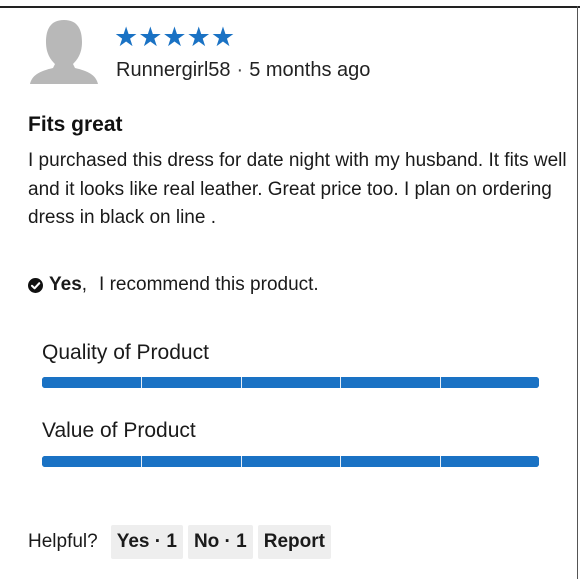 The width and height of the screenshot is (580, 579). What do you see at coordinates (84, 284) in the screenshot?
I see `recommend-comma: ,` at bounding box center [84, 284].